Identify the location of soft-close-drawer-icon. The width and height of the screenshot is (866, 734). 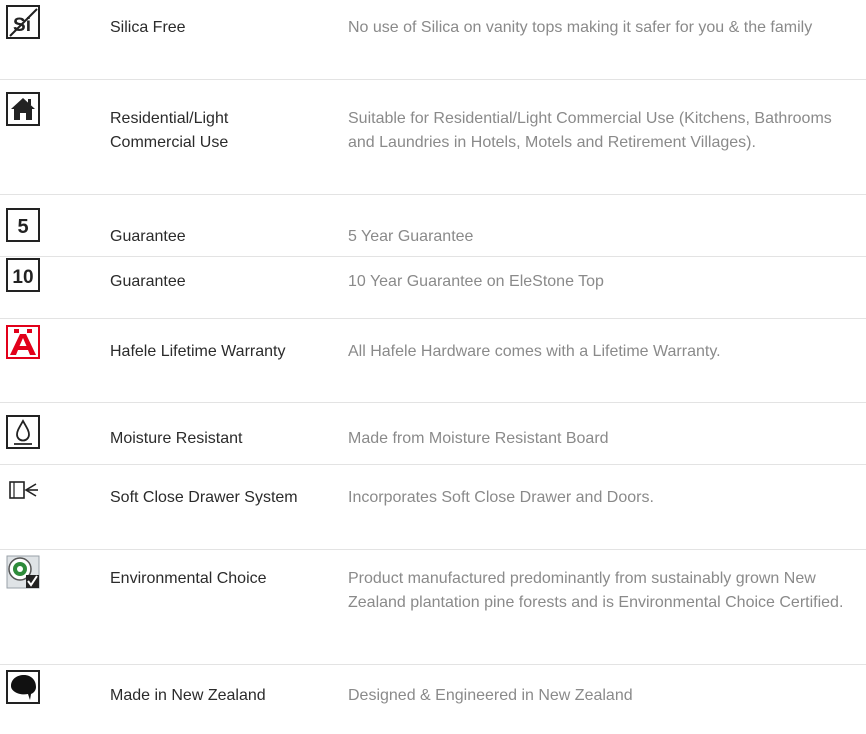
(23, 490).